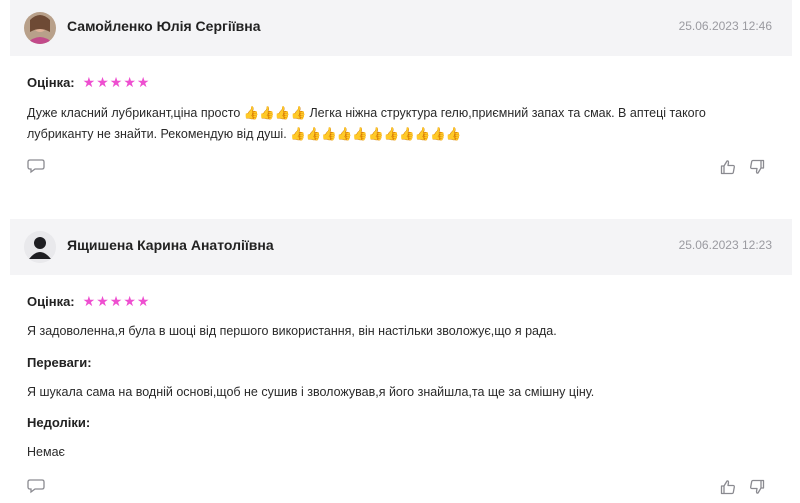 Image resolution: width=800 pixels, height=503 pixels. I want to click on cons-text: Немає, so click(46, 452).